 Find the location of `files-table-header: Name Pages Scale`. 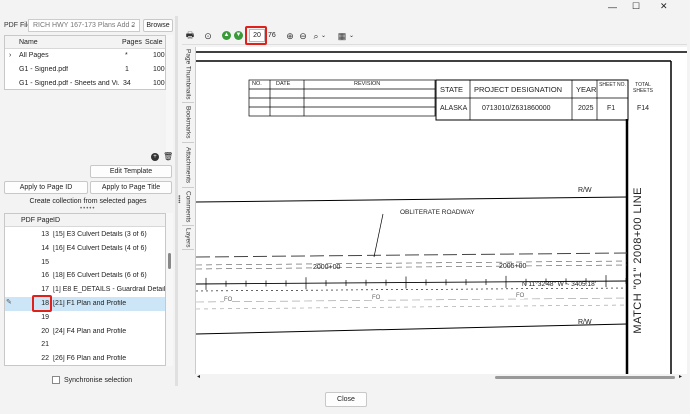

files-table-header: Name Pages Scale is located at coordinates (85, 42).